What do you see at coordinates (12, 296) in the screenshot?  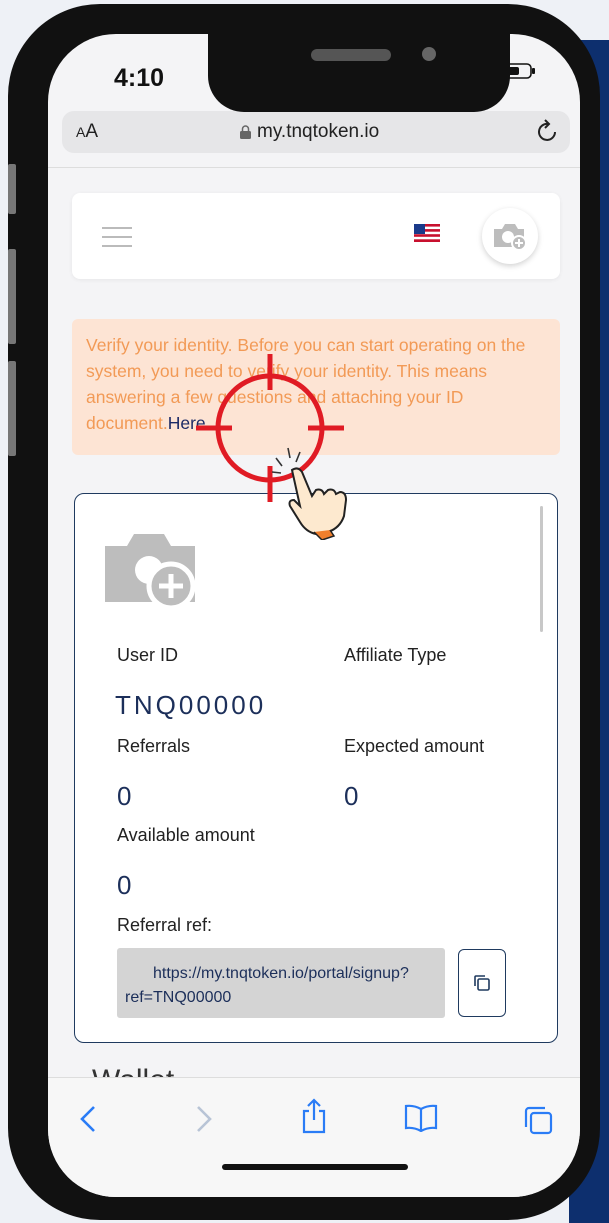 I see `volume-up-button` at bounding box center [12, 296].